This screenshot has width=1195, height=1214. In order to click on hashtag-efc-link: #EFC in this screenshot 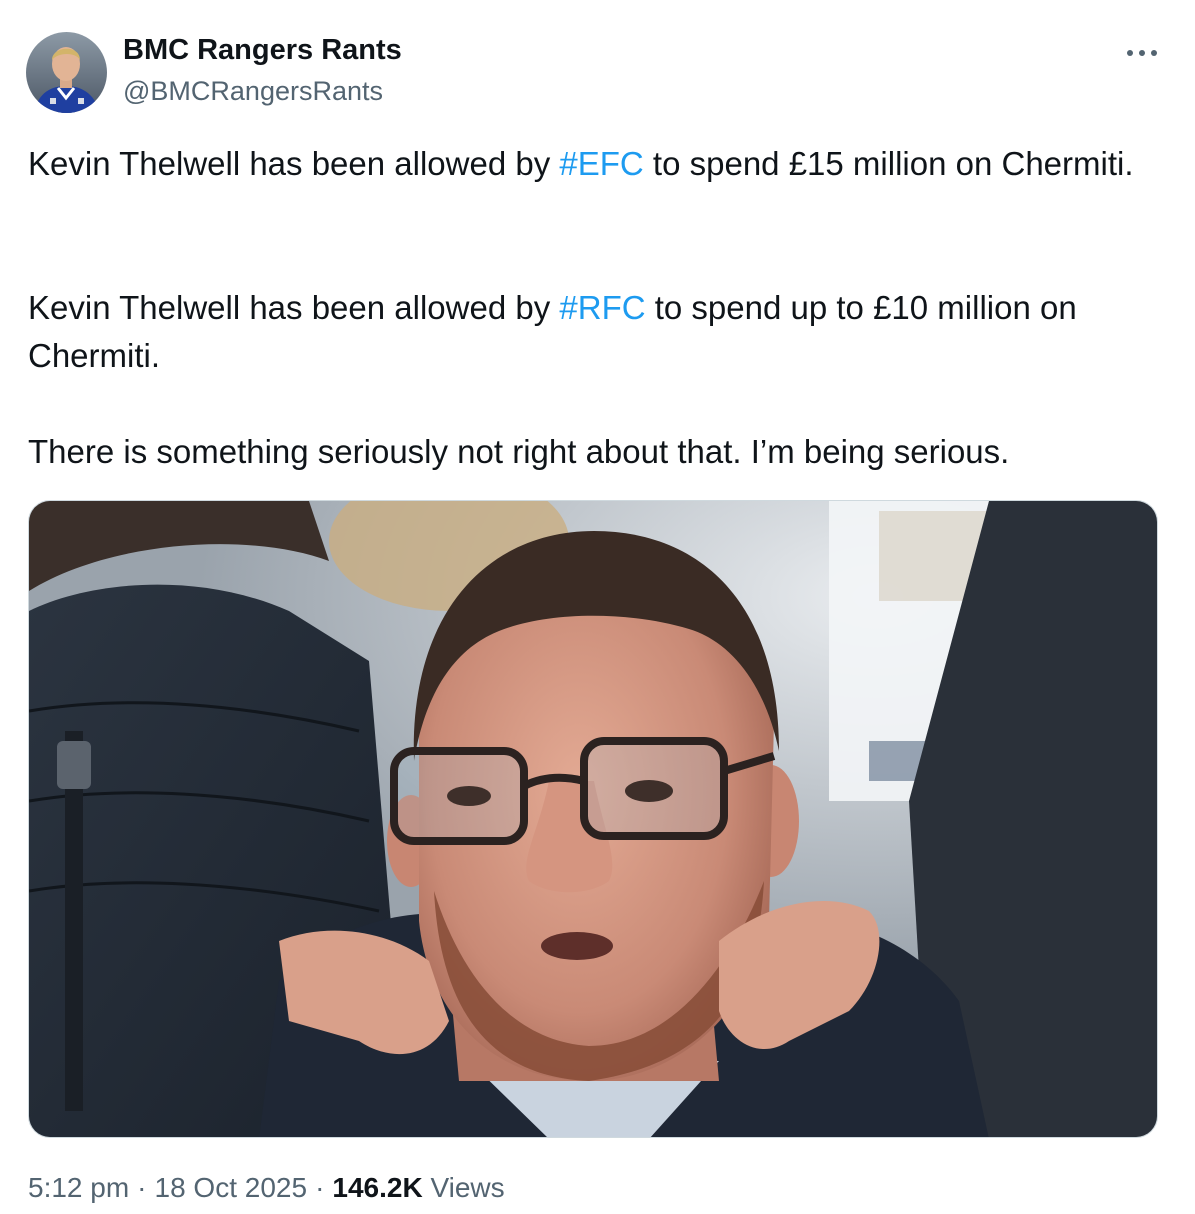, I will do `click(601, 163)`.